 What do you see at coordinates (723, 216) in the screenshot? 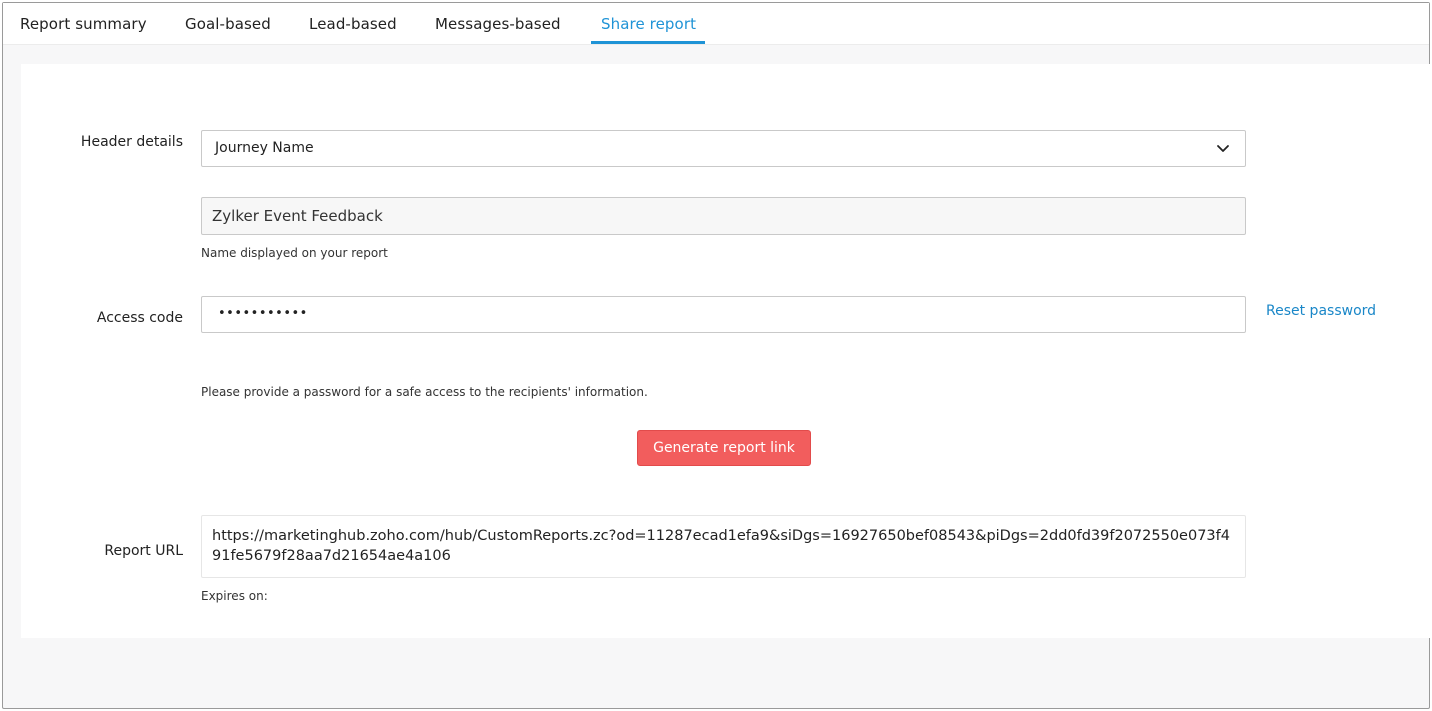
I see `report-name-input: Zylker Event Feedback` at bounding box center [723, 216].